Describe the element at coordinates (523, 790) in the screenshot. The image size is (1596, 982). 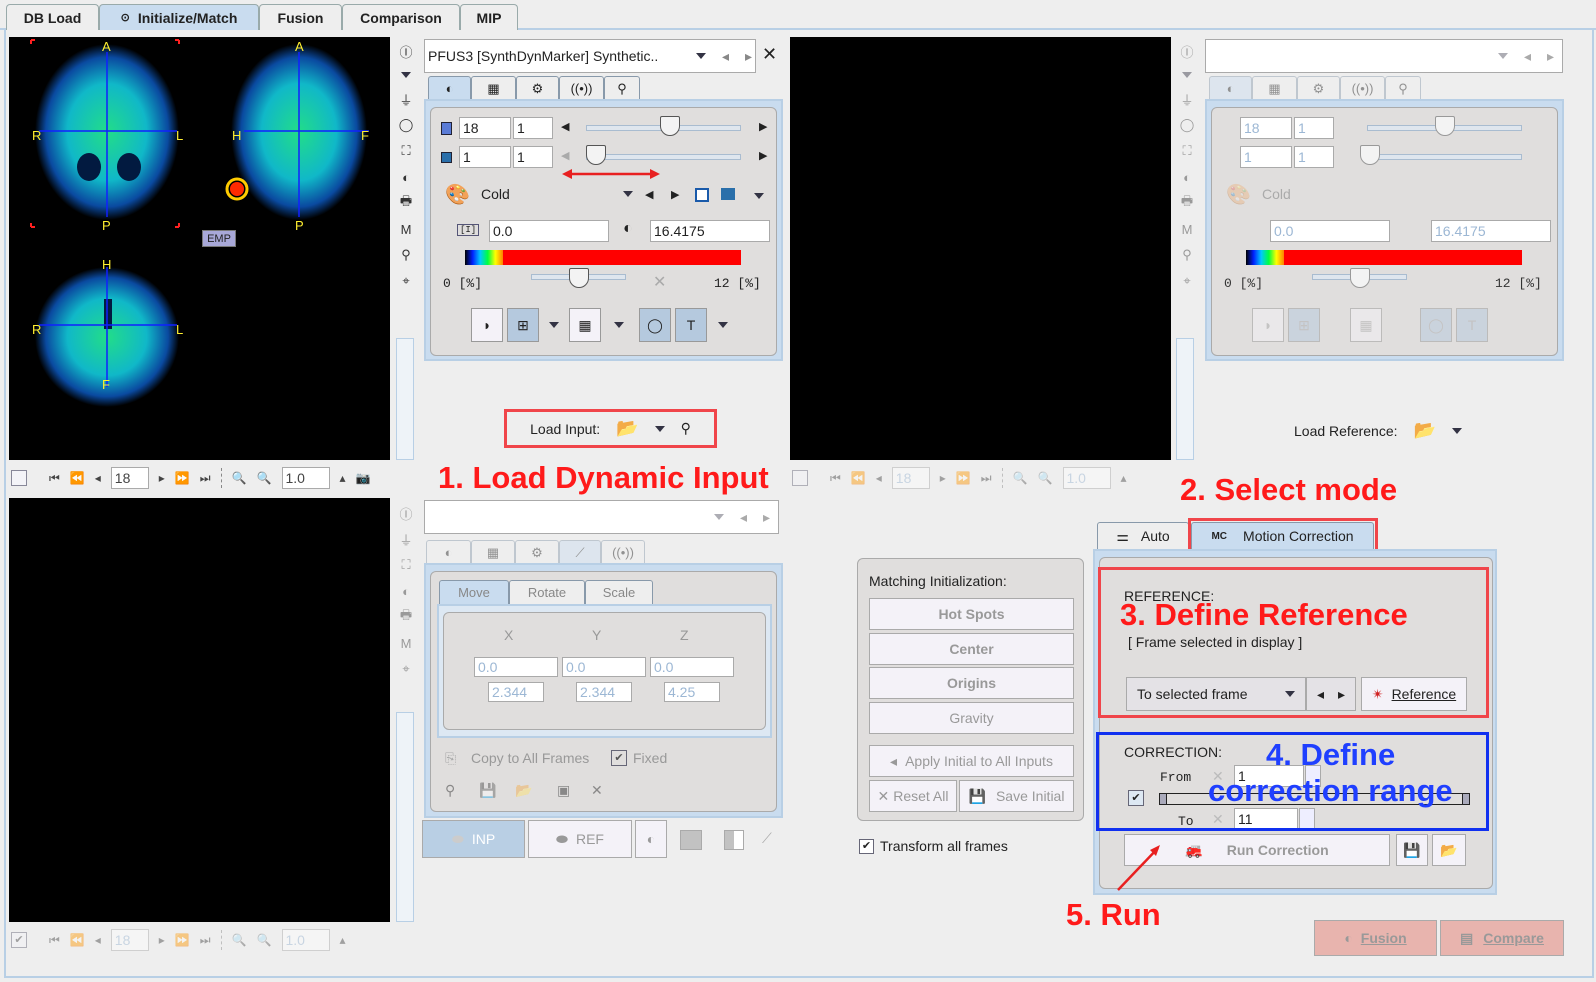
I see `open-folder-icon: 📂` at that location.